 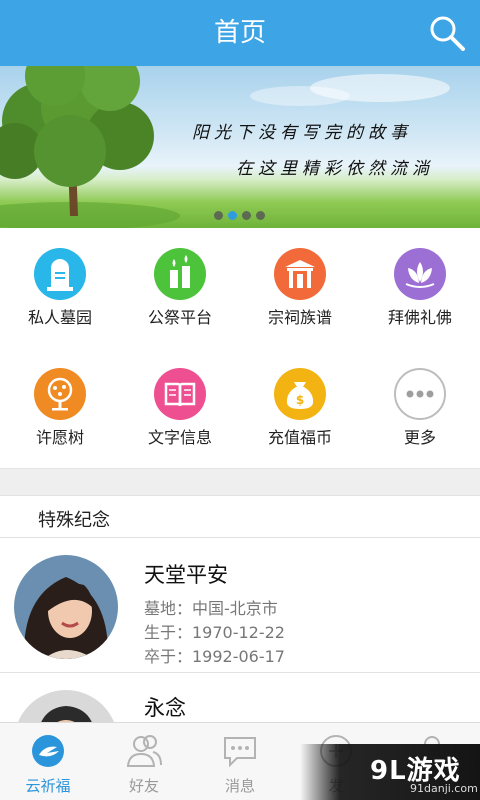 I want to click on temple-gate-icon, so click(x=300, y=274).